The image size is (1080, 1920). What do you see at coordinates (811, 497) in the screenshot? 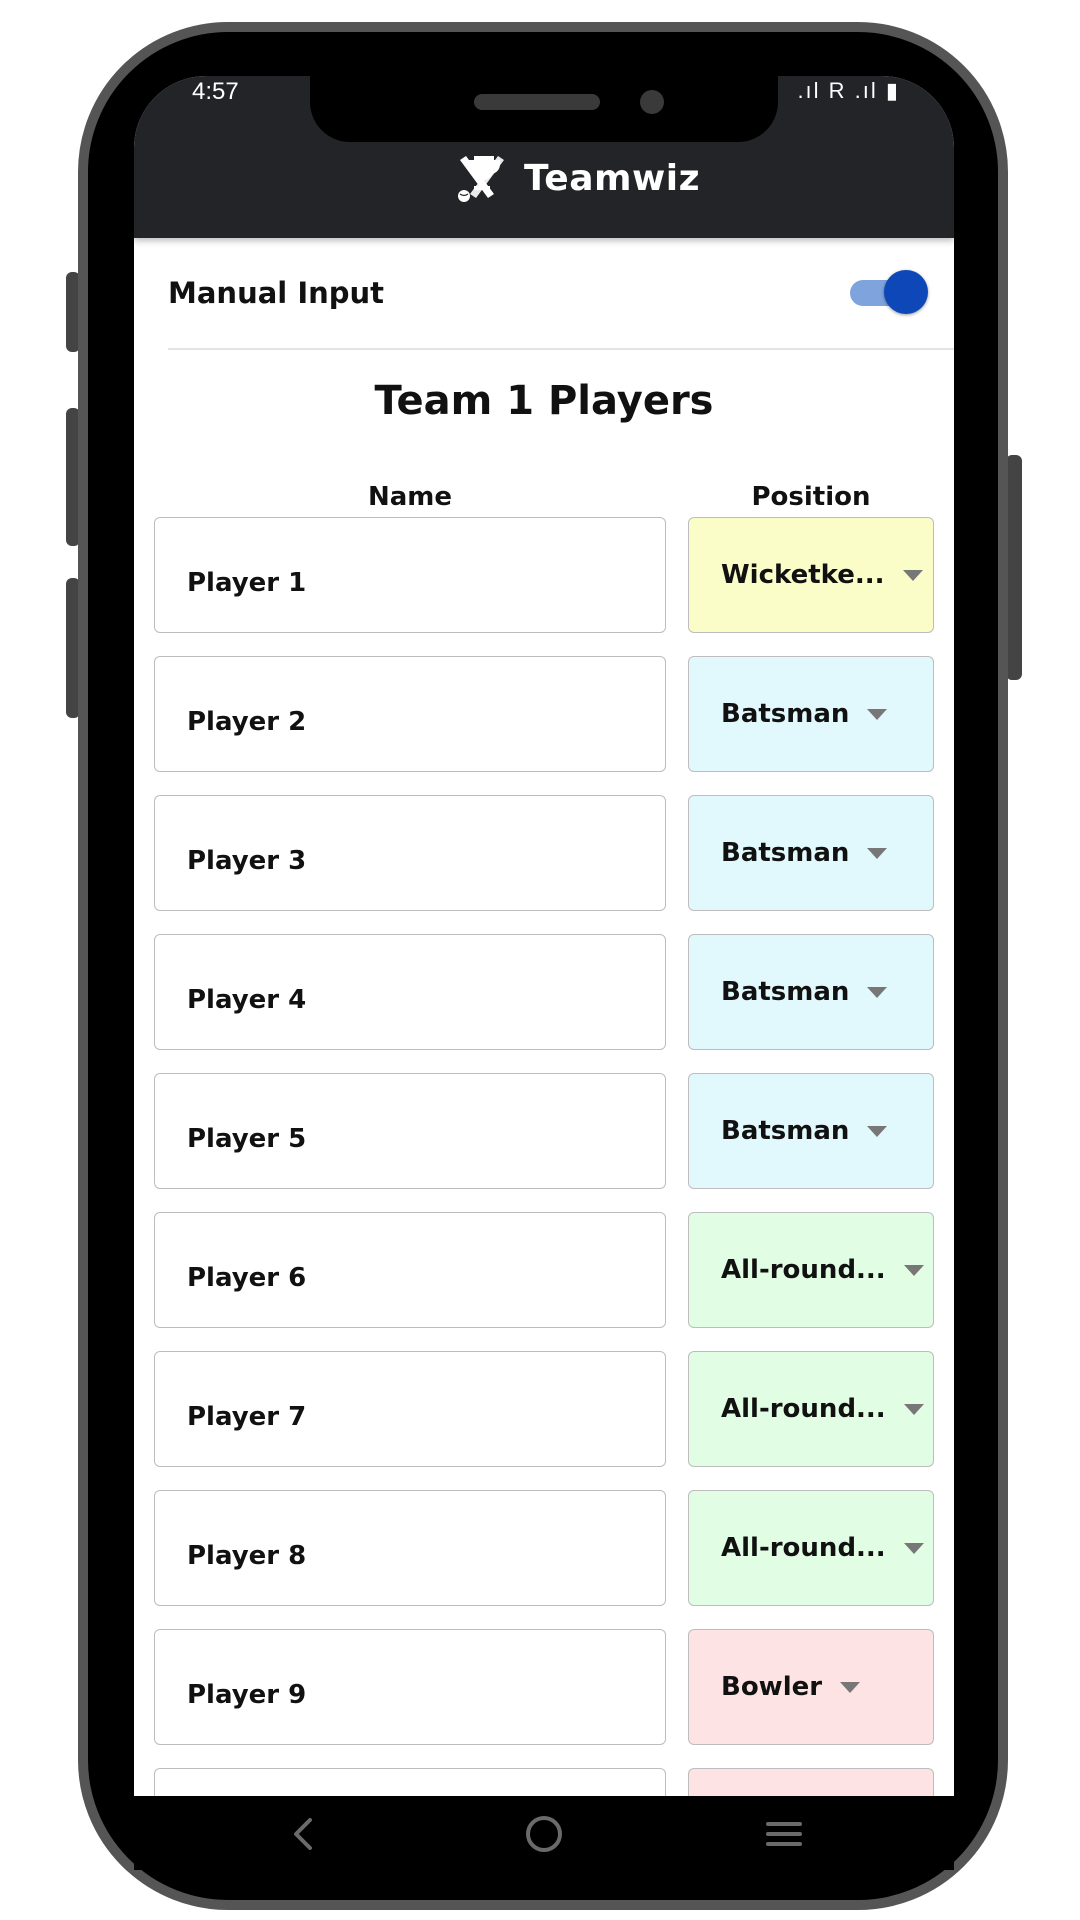
I see `column-header-position: Position` at bounding box center [811, 497].